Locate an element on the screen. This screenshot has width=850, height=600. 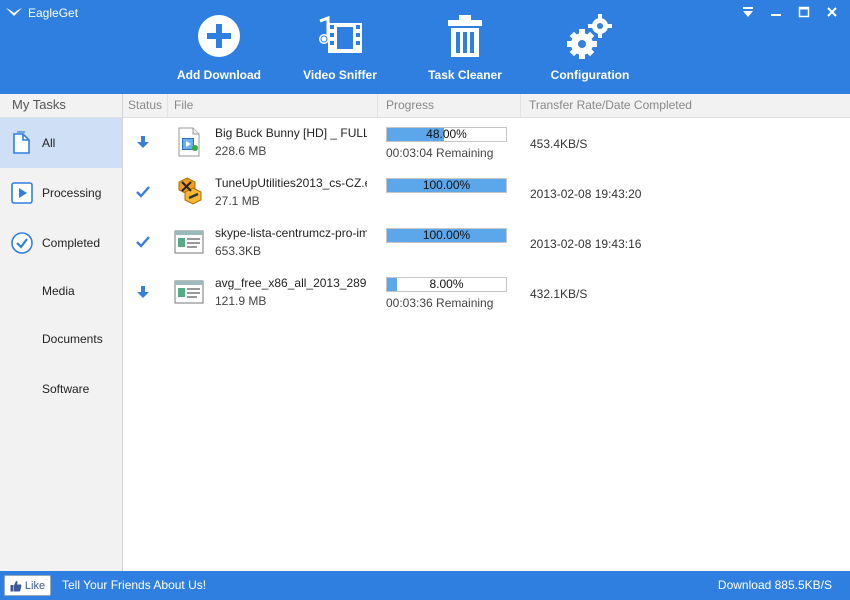
progress-percent: 8.00% is located at coordinates (446, 284).